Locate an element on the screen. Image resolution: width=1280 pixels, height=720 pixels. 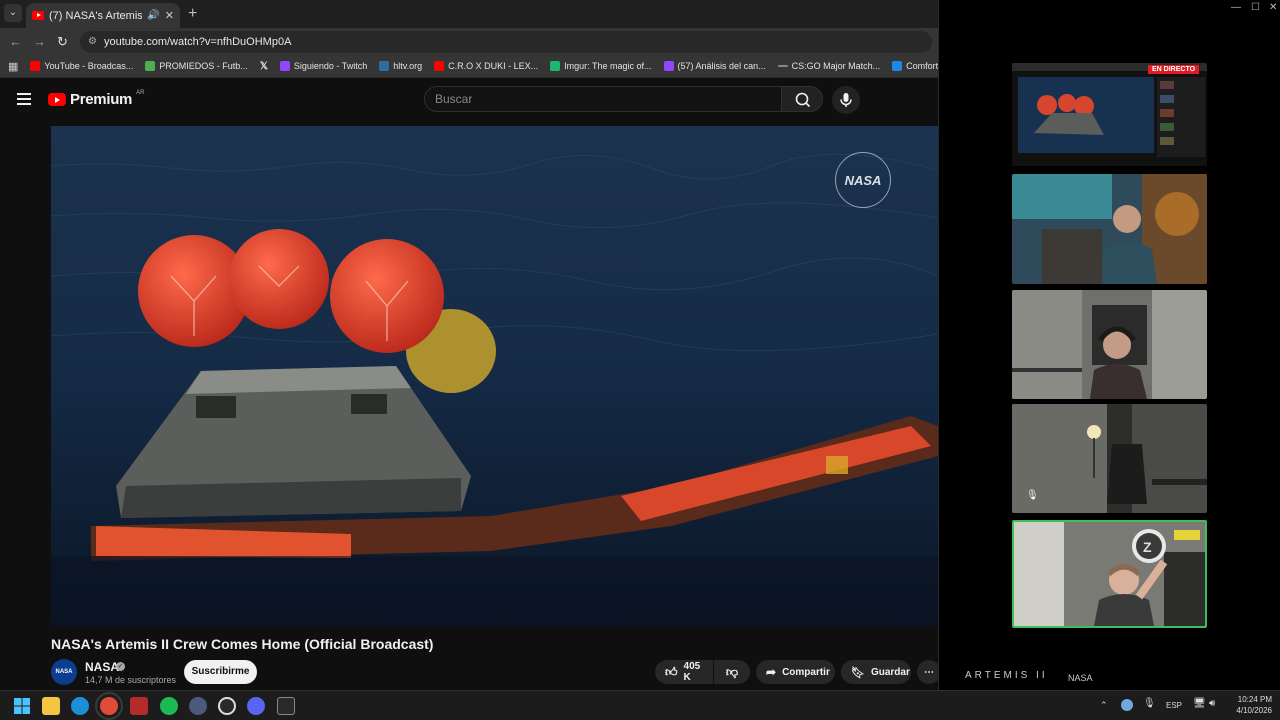
url-text: youtube.com/watch?v=nfhDuOHMp0A is located at coordinates (198, 42).